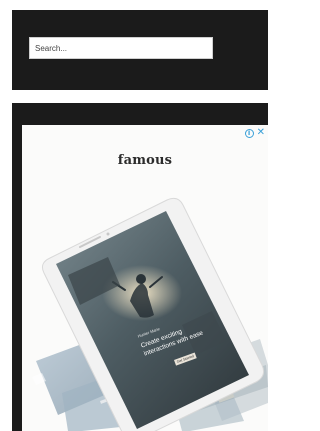  I want to click on brand-logo: famous, so click(145, 160).